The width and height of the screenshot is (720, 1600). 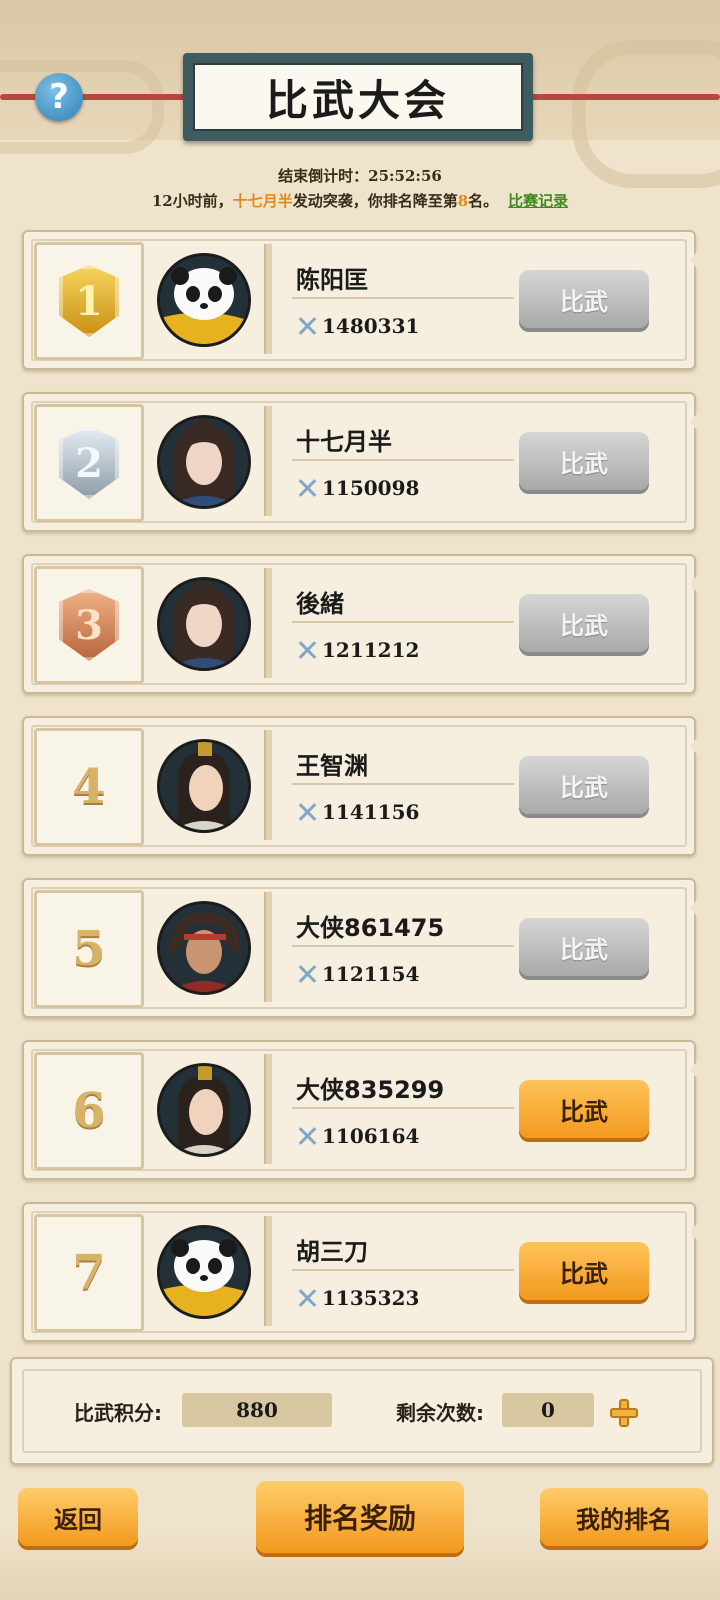 What do you see at coordinates (361, 786) in the screenshot?
I see `player-card: 4 王智渊 1141156 比武` at bounding box center [361, 786].